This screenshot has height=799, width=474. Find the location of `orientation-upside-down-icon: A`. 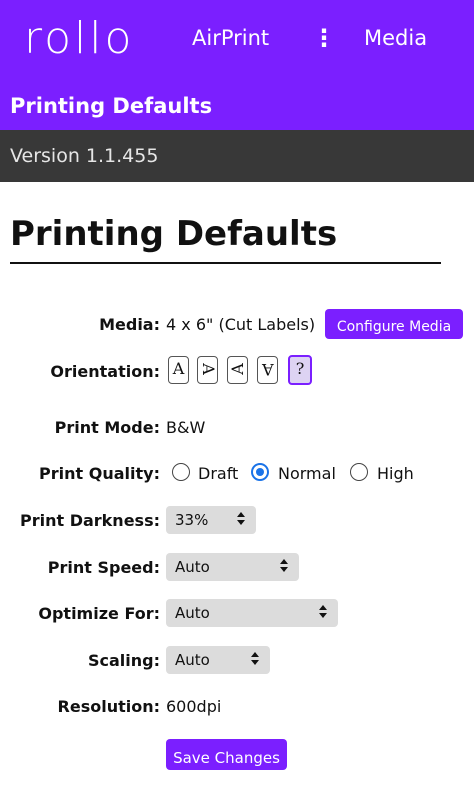

orientation-upside-down-icon: A is located at coordinates (267, 370).